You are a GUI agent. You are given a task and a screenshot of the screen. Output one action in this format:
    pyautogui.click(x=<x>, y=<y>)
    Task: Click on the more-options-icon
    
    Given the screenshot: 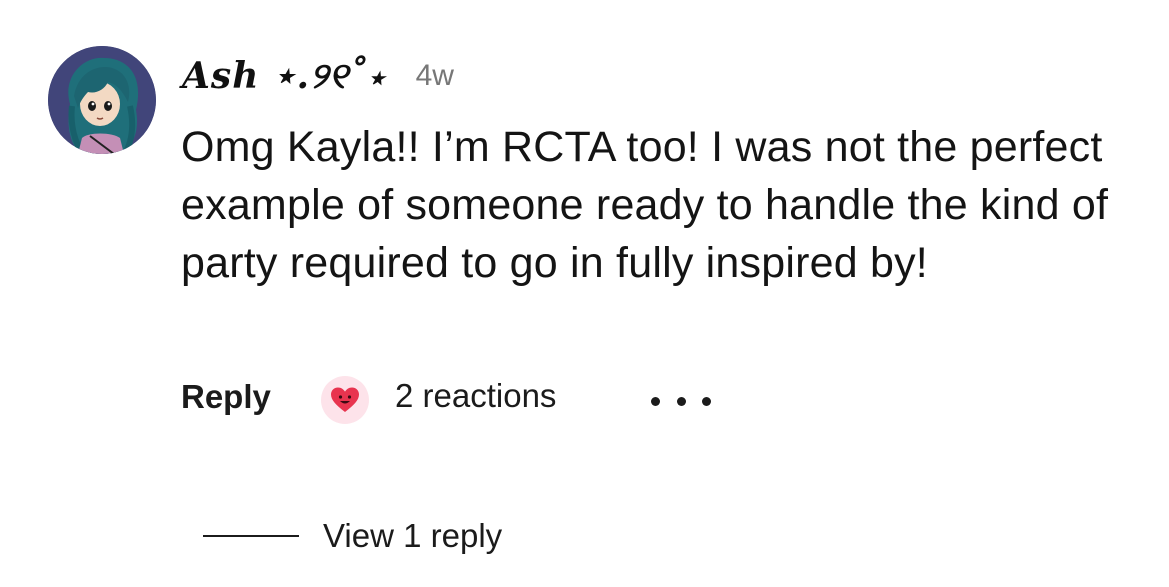 What is the action you would take?
    pyautogui.click(x=681, y=401)
    